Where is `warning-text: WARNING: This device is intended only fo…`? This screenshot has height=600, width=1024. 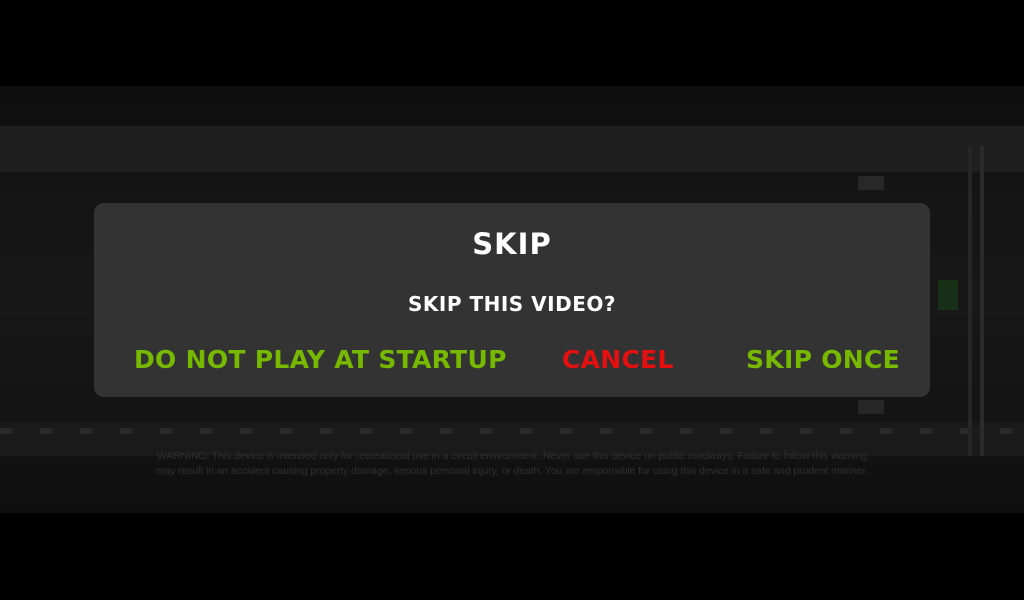
warning-text: WARNING: This device is intended only fo… is located at coordinates (512, 463).